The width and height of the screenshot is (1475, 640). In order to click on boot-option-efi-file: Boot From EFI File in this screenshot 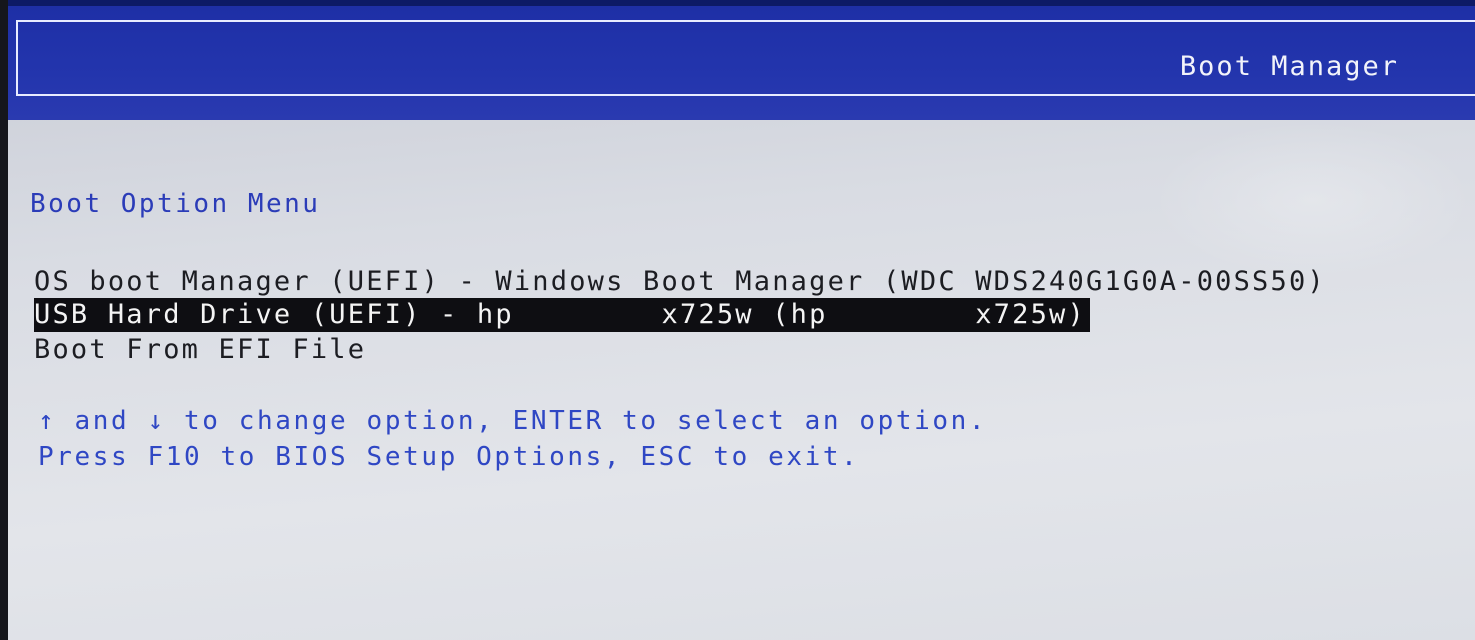, I will do `click(200, 350)`.